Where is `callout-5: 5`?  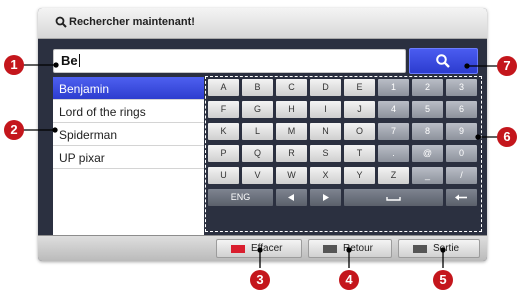 callout-5: 5 is located at coordinates (443, 280).